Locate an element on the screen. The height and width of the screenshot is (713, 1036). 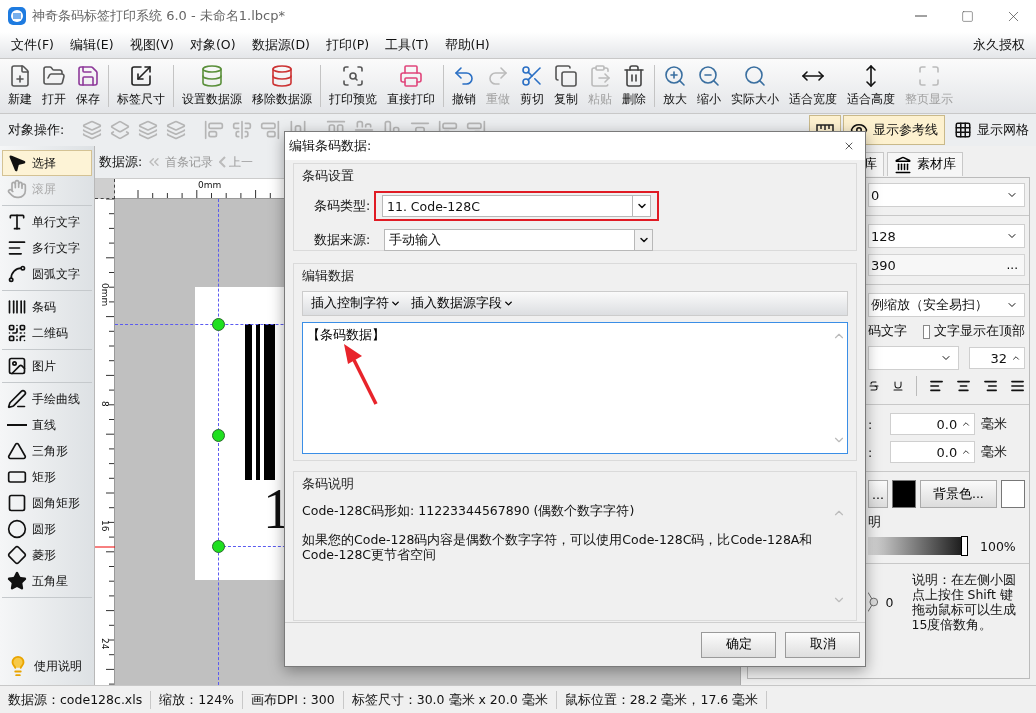
description-text: Code-128C码形如: 11223344567890 (偶数个数字字符) is located at coordinates (469, 510).